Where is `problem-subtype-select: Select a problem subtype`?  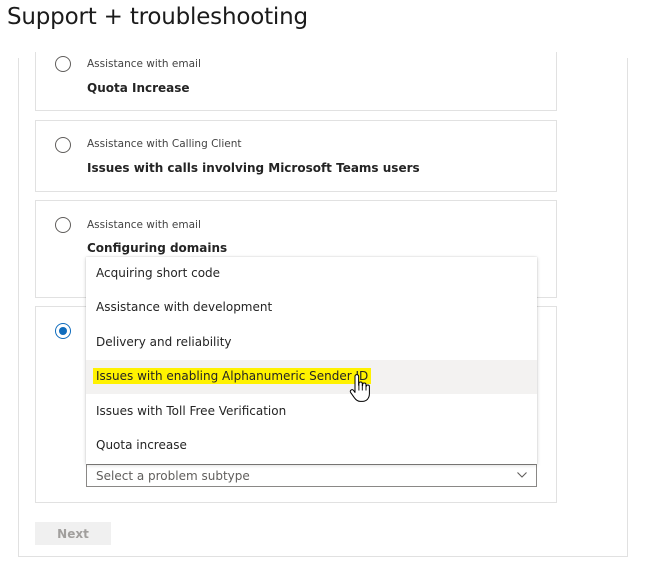
problem-subtype-select: Select a problem subtype is located at coordinates (311, 475).